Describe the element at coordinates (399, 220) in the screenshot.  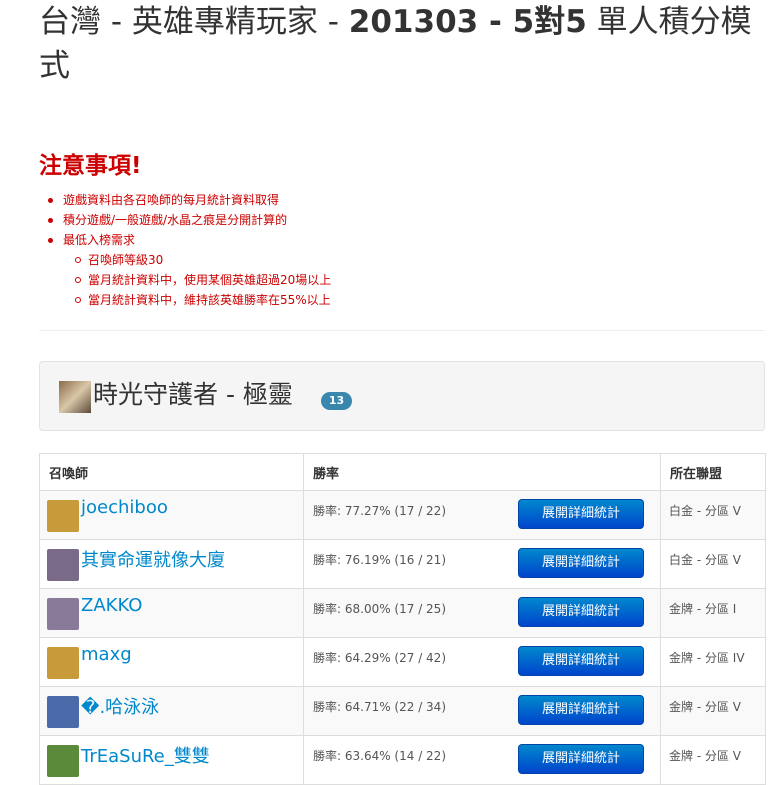
I see `notice-item: 積分遊戲/一般遊戲/水晶之痕是分開計算的` at that location.